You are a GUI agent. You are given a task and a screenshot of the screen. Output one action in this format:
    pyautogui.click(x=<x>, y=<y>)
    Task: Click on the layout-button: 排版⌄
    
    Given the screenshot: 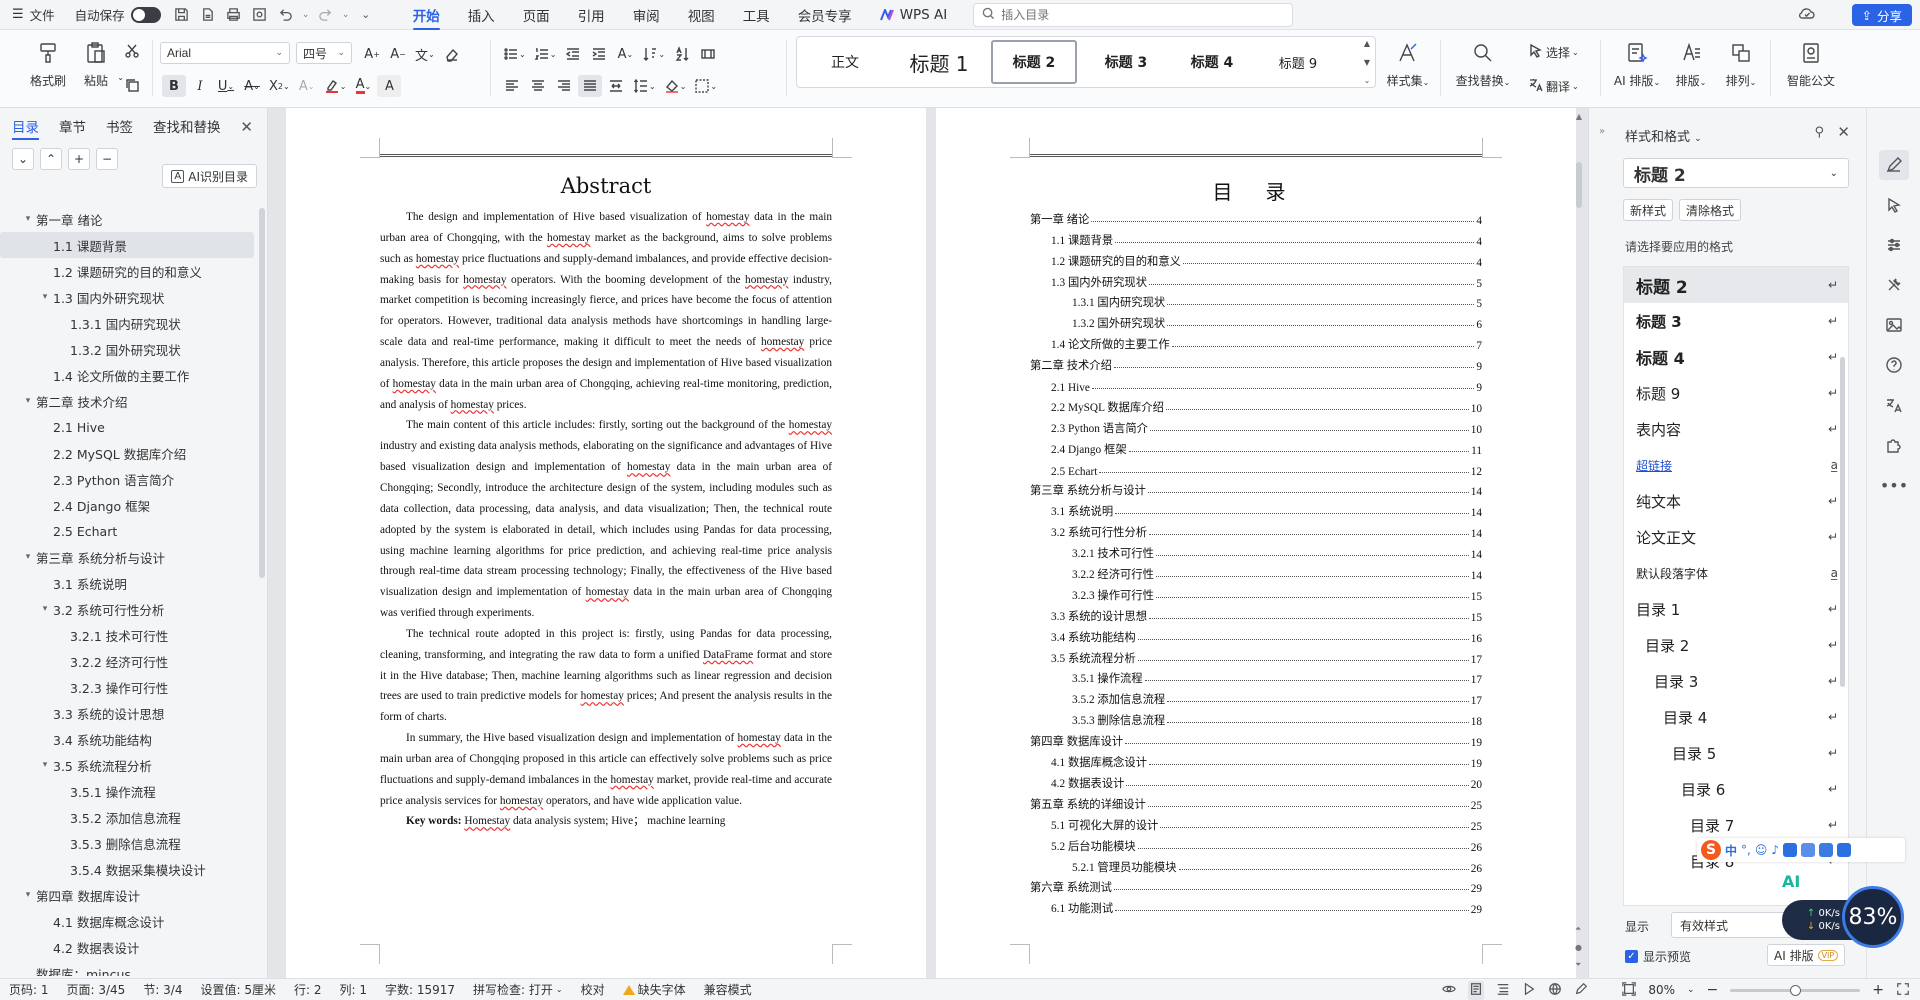 What is the action you would take?
    pyautogui.click(x=1691, y=68)
    